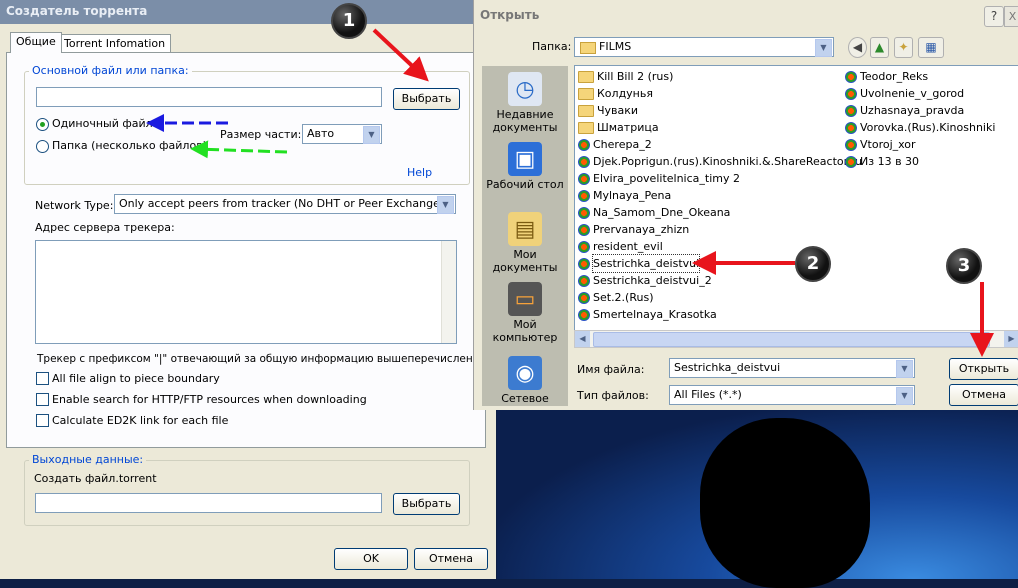  I want to click on place-desktop: ▣ Рабочий стол, so click(525, 166).